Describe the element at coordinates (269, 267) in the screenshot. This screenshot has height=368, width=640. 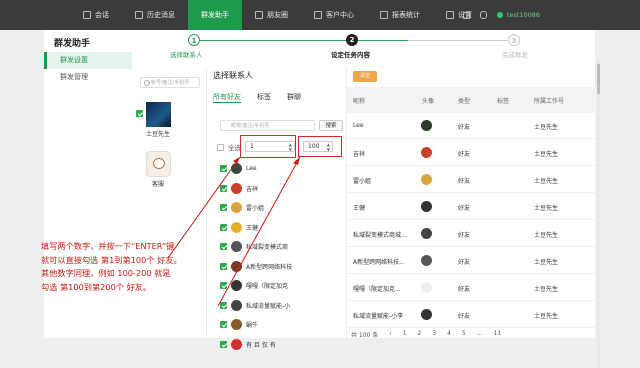
I see `contact-name: A新型跨网络科技` at that location.